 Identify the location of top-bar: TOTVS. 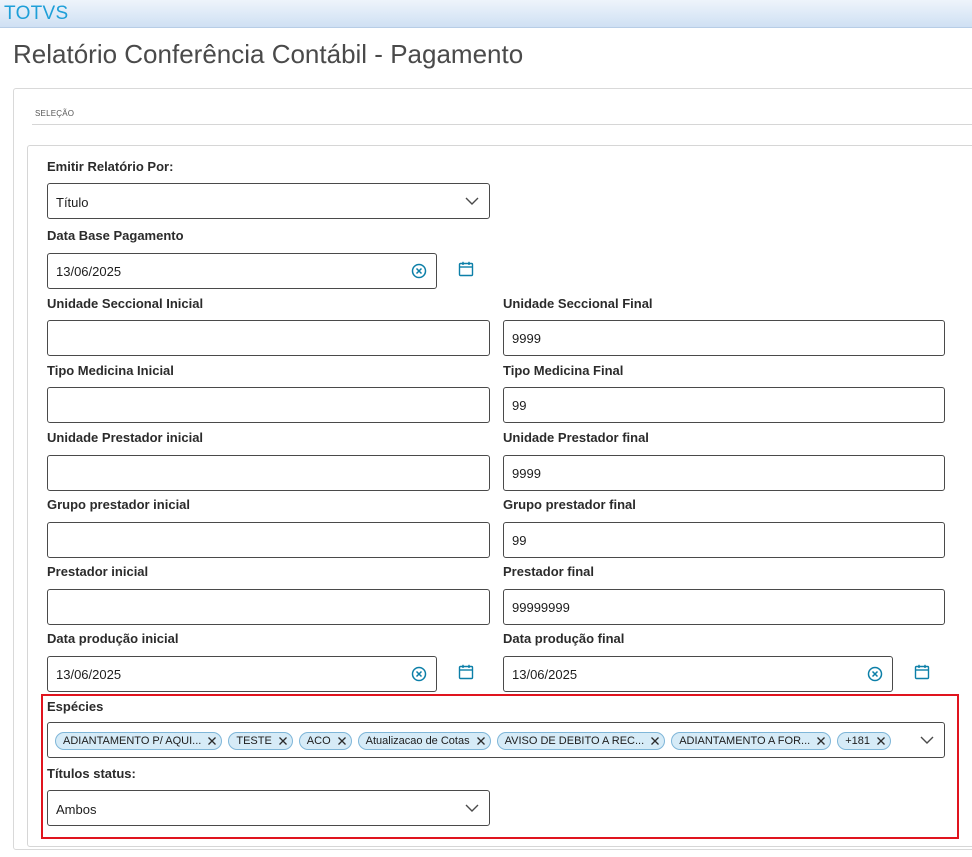
(486, 14).